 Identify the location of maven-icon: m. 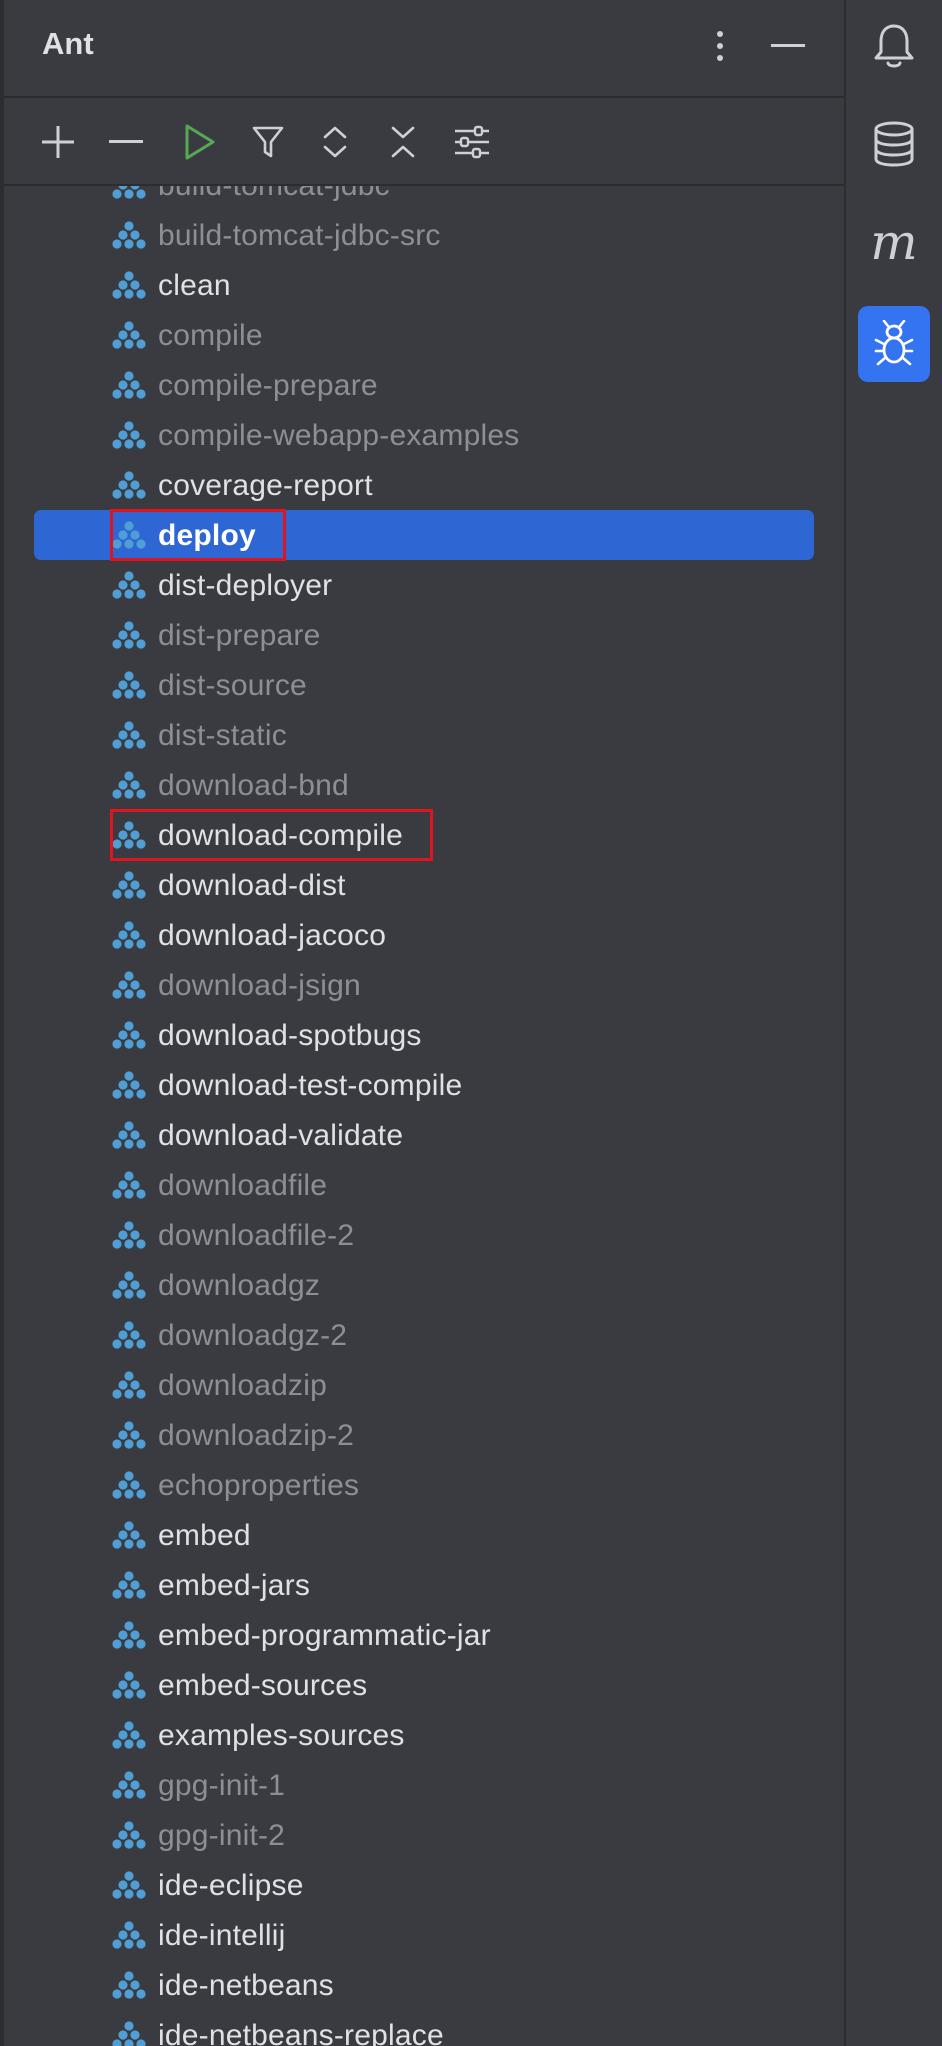
(894, 242).